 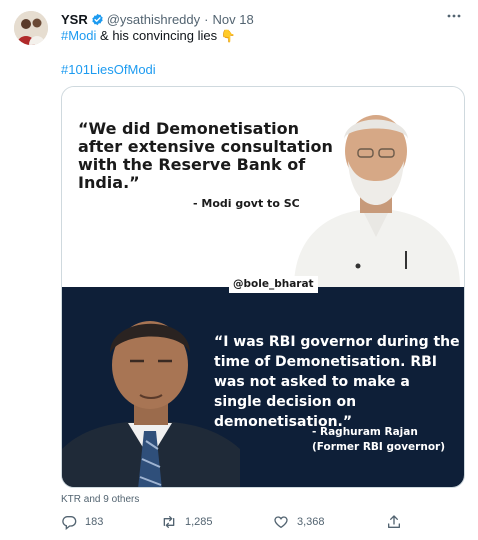 I want to click on retweet-count: 1,285, so click(x=199, y=522).